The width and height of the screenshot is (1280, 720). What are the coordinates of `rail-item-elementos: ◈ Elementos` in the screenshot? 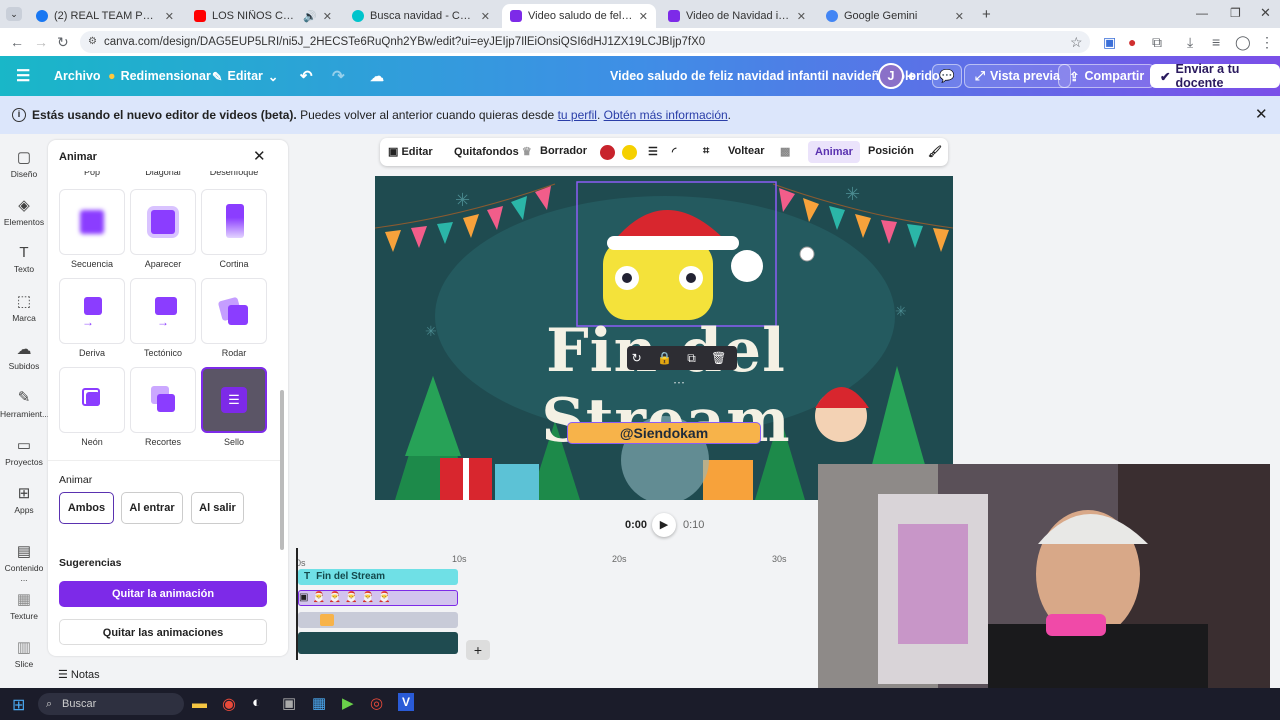 It's located at (24, 211).